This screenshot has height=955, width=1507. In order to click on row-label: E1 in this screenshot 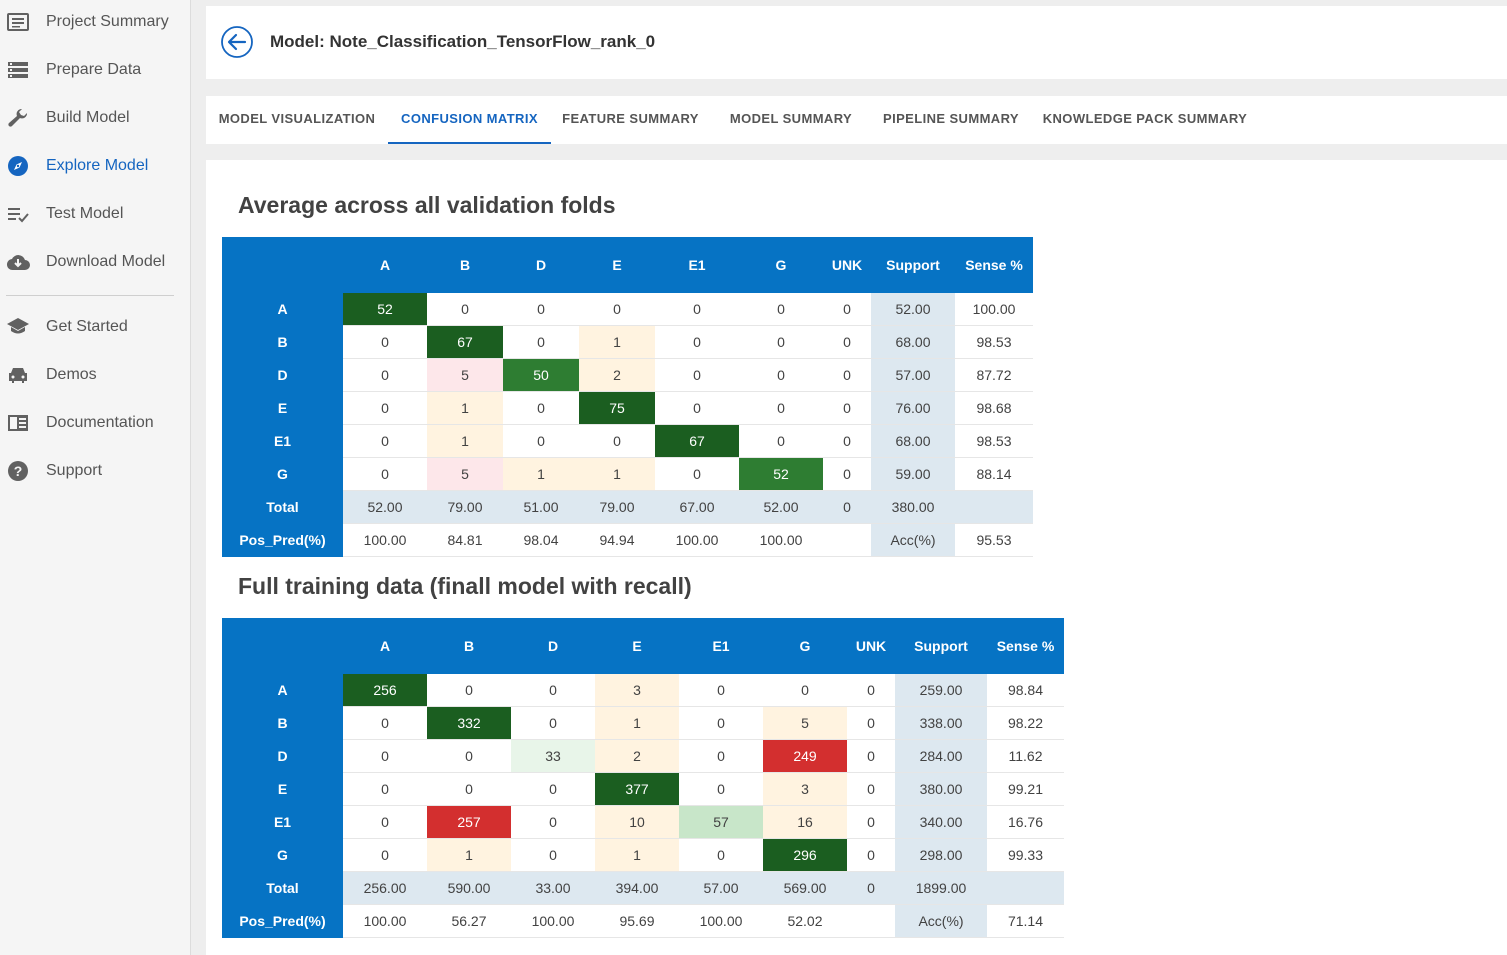, I will do `click(282, 822)`.